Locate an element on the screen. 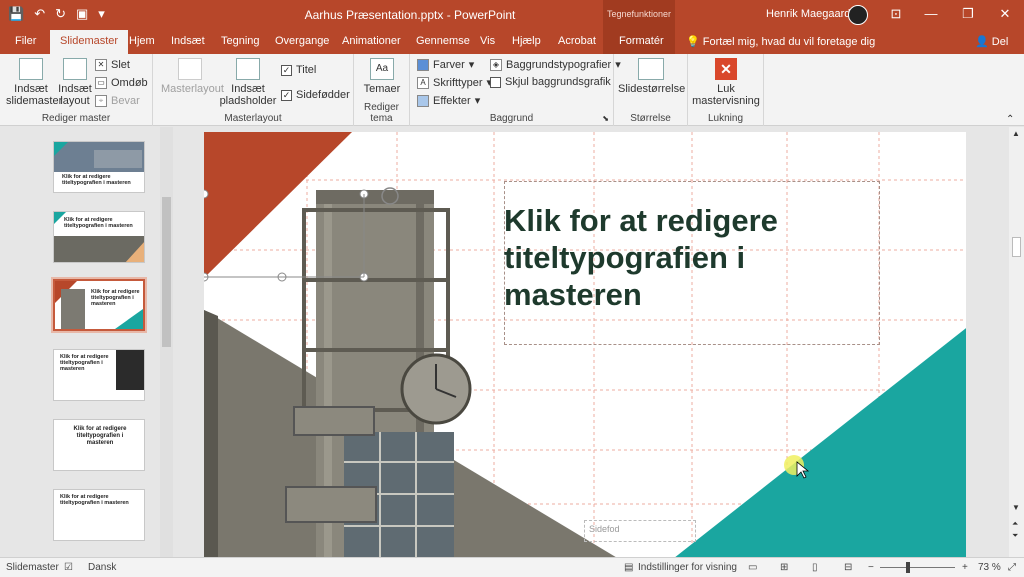 This screenshot has width=1024, height=577. fonts-dropdown: ASkrifttyper ▾ is located at coordinates (454, 82).